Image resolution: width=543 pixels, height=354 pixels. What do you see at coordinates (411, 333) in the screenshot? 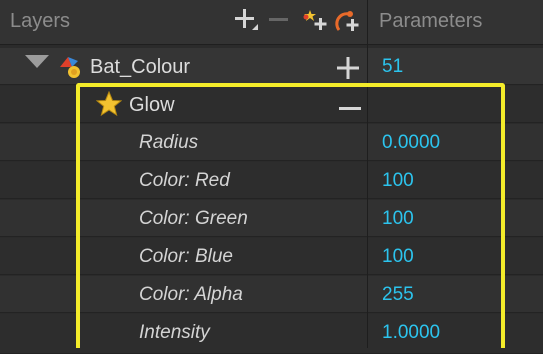
I see `param-value: 1.0000` at bounding box center [411, 333].